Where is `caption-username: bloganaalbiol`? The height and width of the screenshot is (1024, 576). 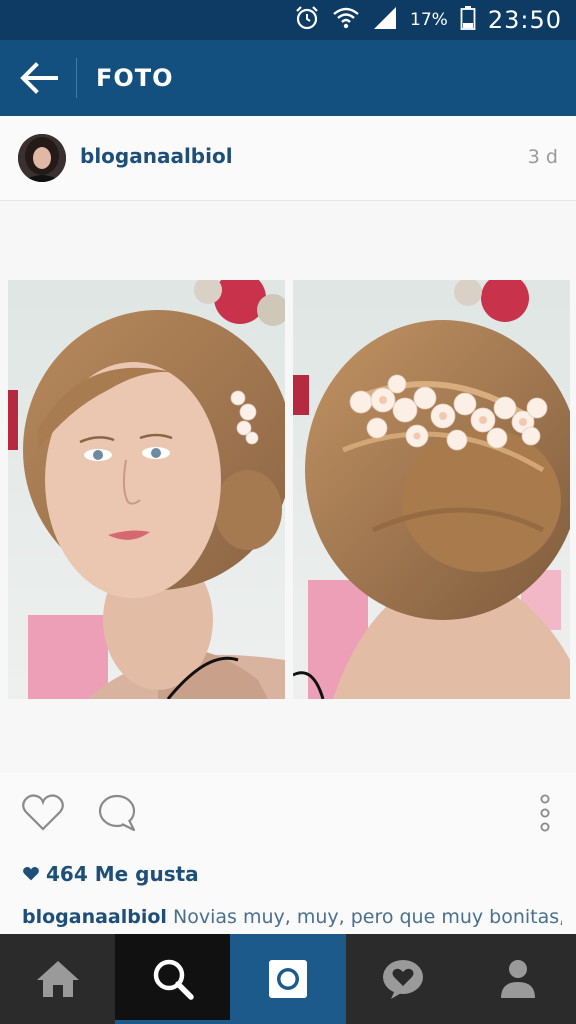
caption-username: bloganaalbiol is located at coordinates (94, 917).